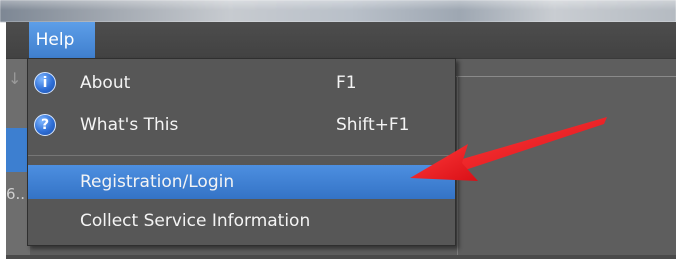 This screenshot has width=676, height=259. What do you see at coordinates (157, 182) in the screenshot?
I see `menu-item-registration-login-label: Registration/Login` at bounding box center [157, 182].